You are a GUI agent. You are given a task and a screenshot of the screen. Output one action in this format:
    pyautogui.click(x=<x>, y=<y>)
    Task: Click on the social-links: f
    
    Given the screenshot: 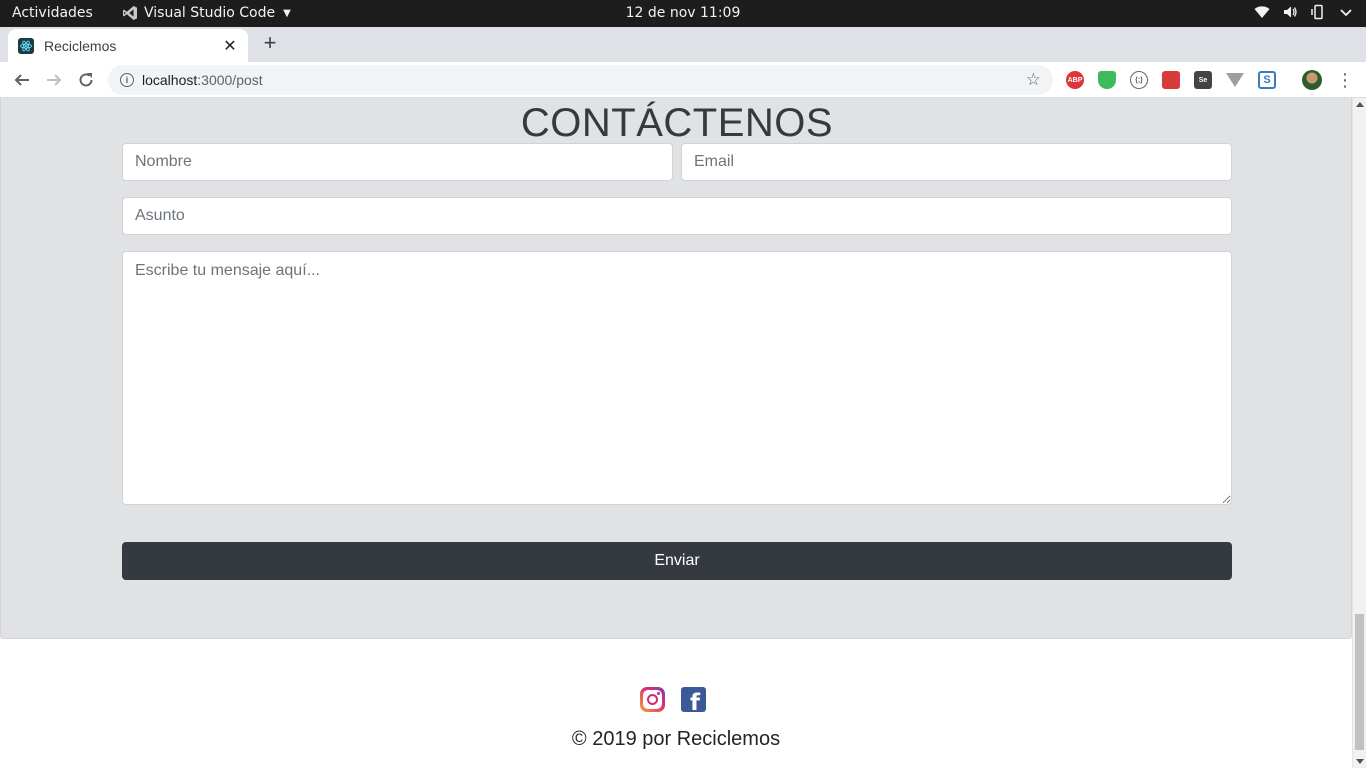 What is the action you would take?
    pyautogui.click(x=673, y=699)
    